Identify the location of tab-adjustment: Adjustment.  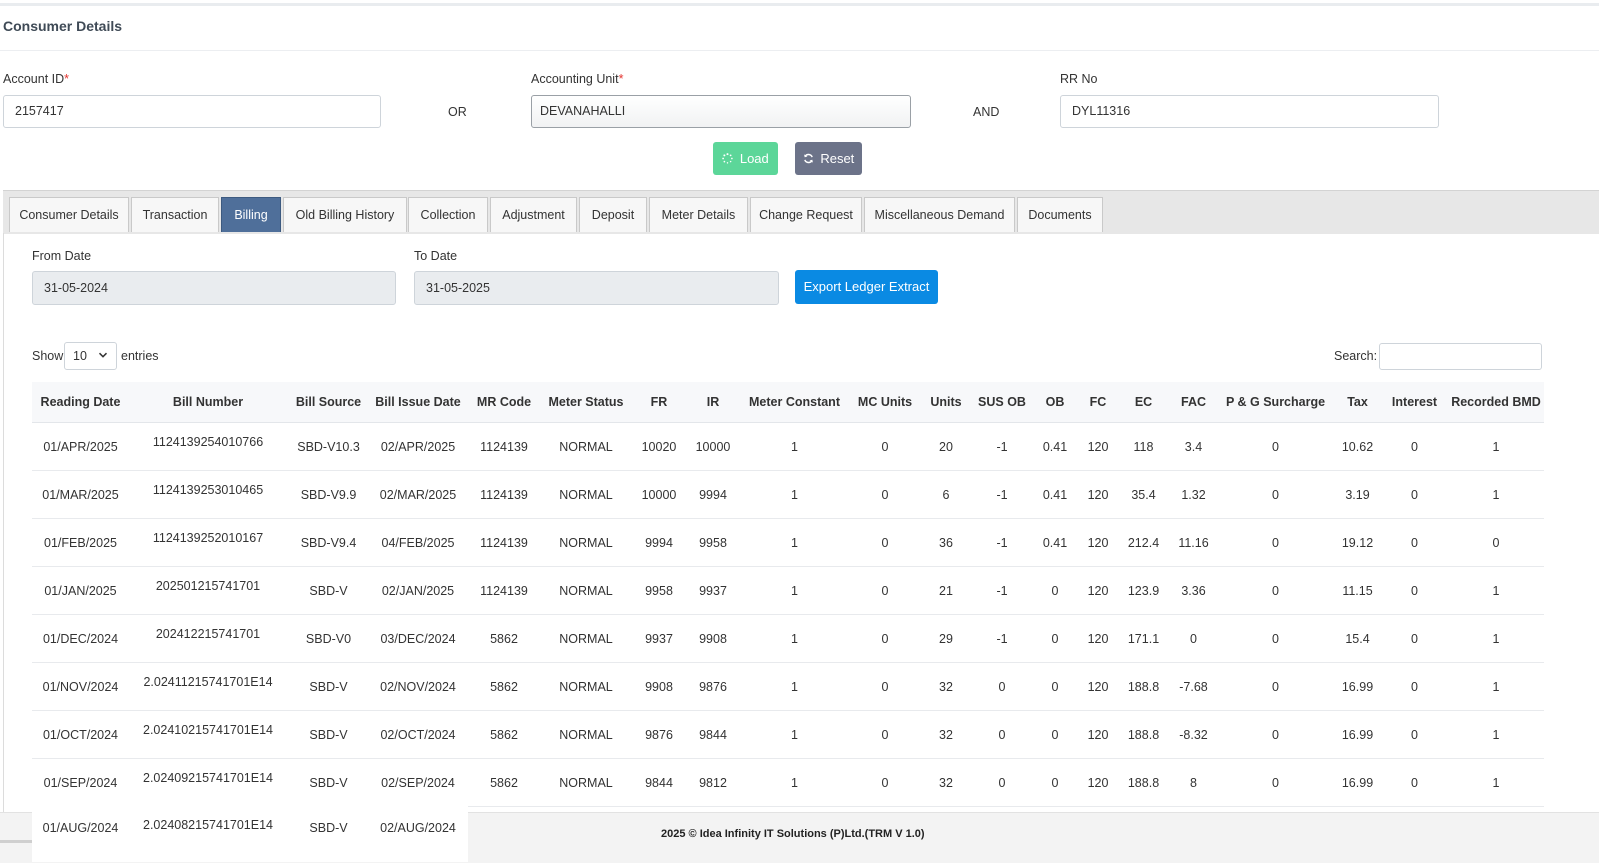
(533, 214).